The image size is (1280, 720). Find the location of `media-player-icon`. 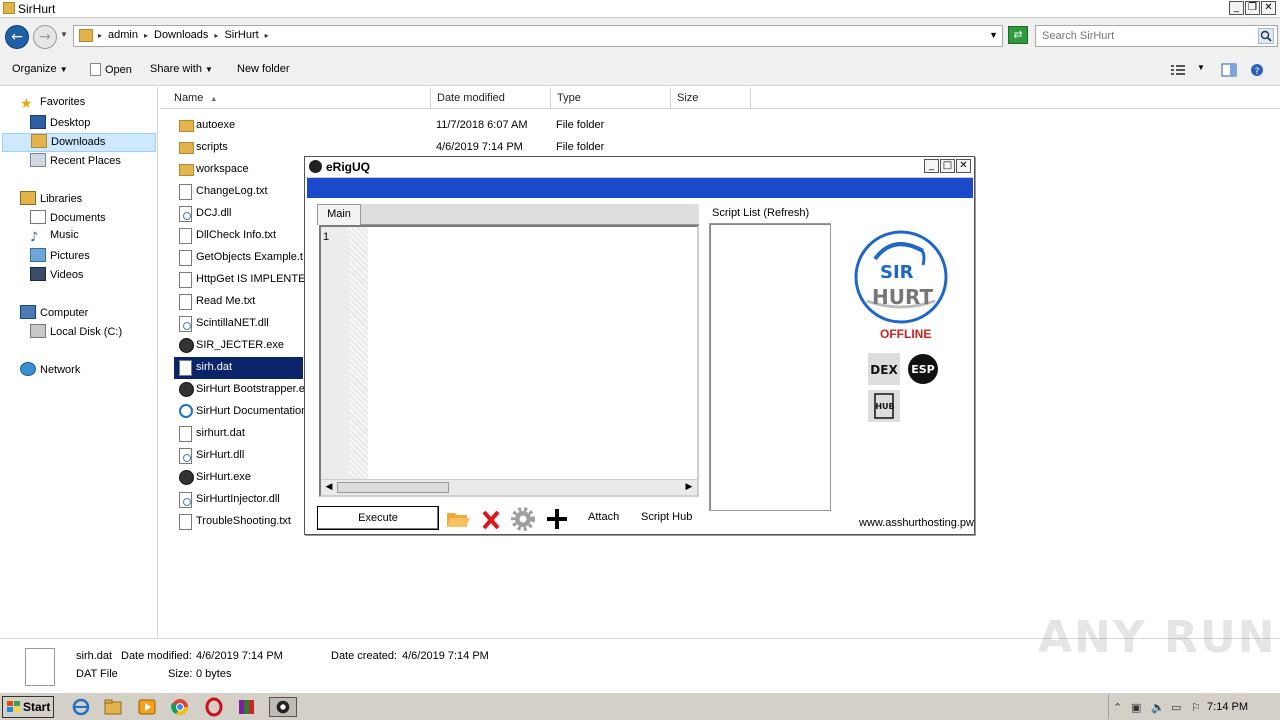

media-player-icon is located at coordinates (147, 707).